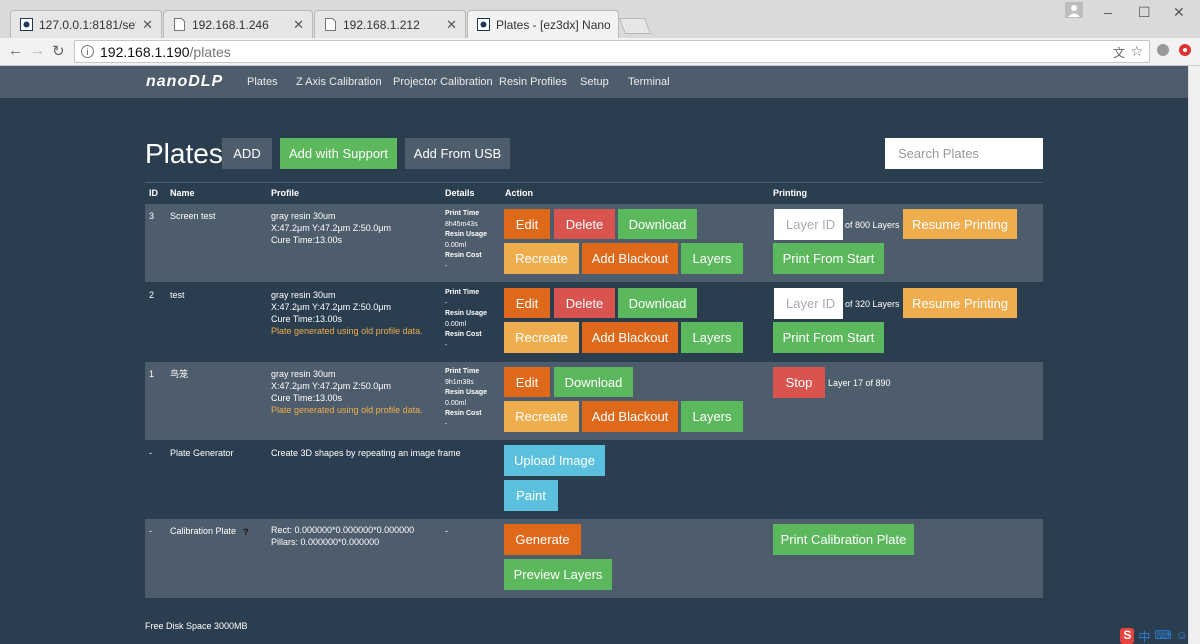 This screenshot has width=1200, height=644. What do you see at coordinates (790, 193) in the screenshot?
I see `col-printing: Printing` at bounding box center [790, 193].